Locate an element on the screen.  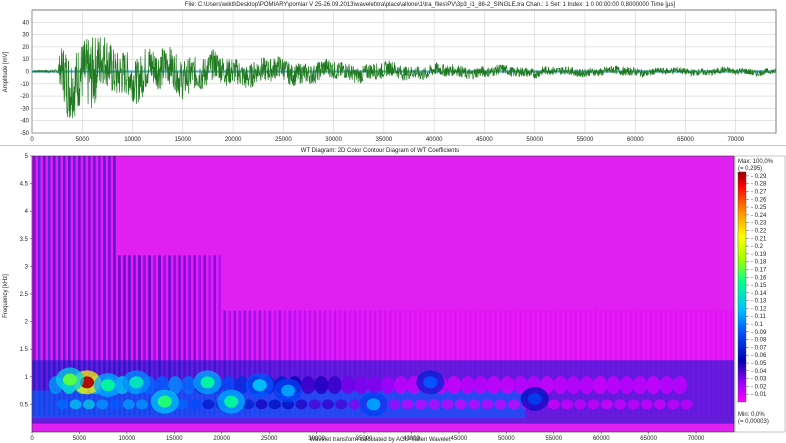
waveform-y-tick-label: -50 is located at coordinates (24, 134).